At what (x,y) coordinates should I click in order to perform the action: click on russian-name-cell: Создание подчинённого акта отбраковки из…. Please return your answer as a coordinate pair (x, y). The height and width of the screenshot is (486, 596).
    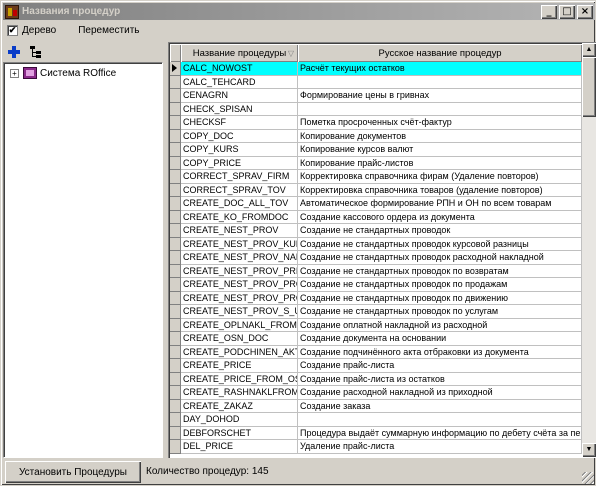
    Looking at the image, I should click on (440, 352).